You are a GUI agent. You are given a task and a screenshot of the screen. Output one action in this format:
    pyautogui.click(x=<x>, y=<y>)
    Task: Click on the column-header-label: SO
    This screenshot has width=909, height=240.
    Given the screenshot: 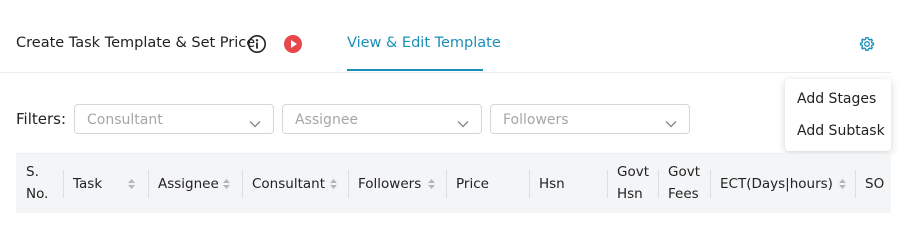 What is the action you would take?
    pyautogui.click(x=874, y=184)
    